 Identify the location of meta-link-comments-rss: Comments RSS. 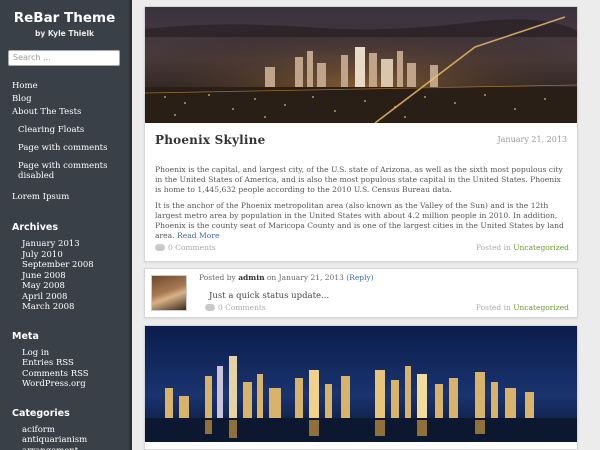
(64, 374).